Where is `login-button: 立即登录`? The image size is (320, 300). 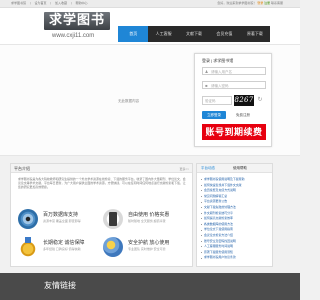
login-button: 立即登录 is located at coordinates (214, 115).